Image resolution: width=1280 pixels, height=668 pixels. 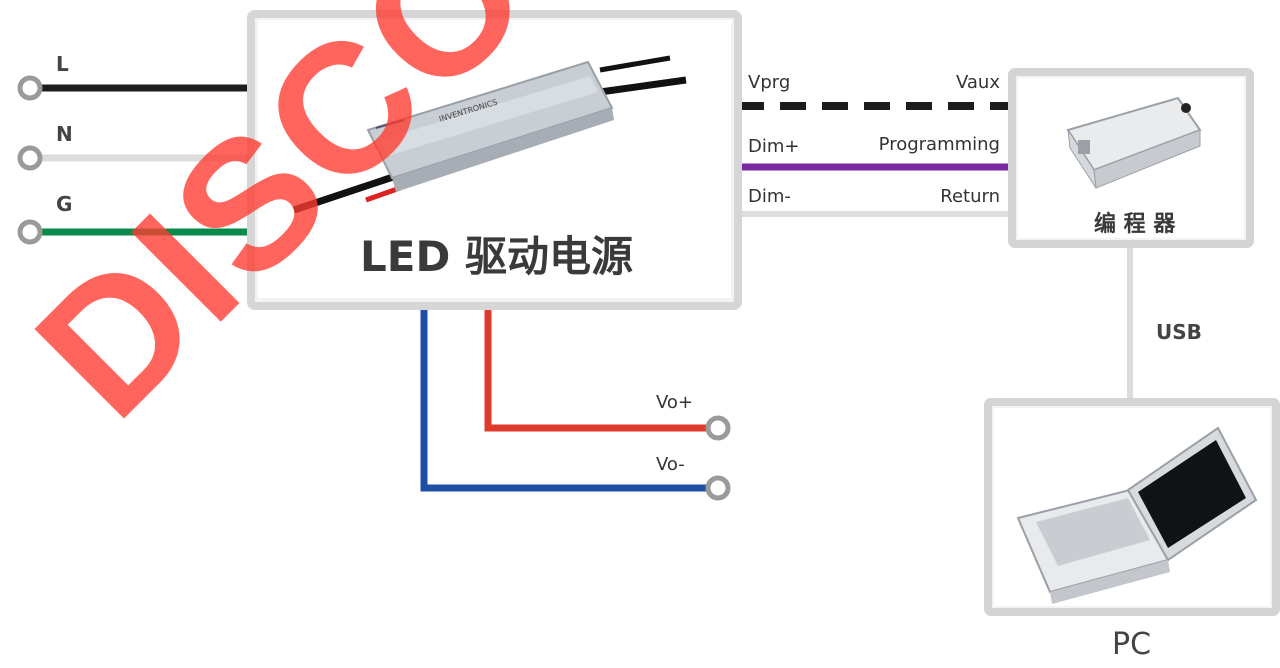 What do you see at coordinates (977, 82) in the screenshot?
I see `label-vaux: Vaux` at bounding box center [977, 82].